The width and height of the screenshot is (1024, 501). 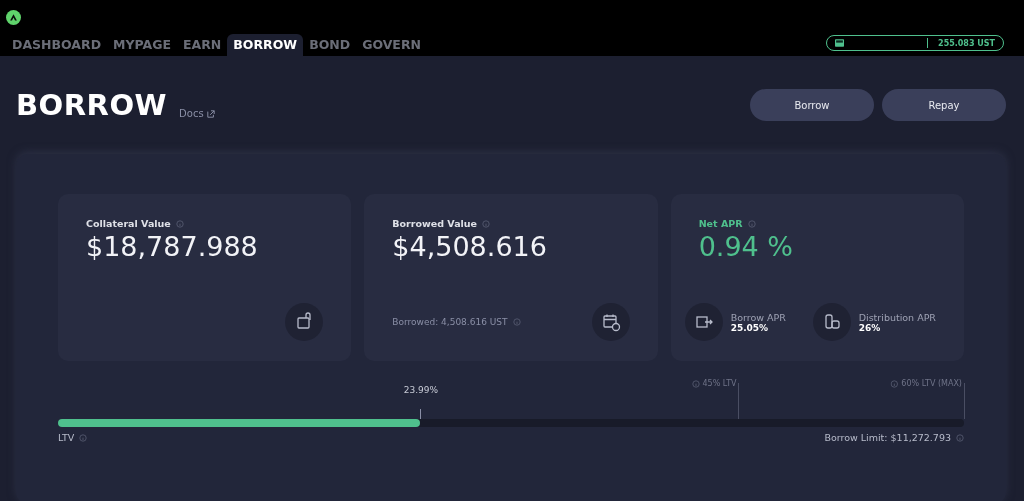 What do you see at coordinates (720, 223) in the screenshot?
I see `card-label: Net APR` at bounding box center [720, 223].